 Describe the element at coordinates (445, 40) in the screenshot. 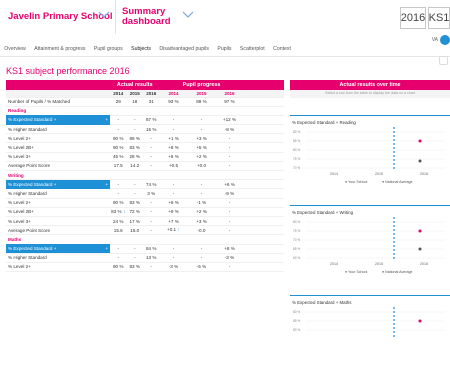

I see `va-toggle` at that location.